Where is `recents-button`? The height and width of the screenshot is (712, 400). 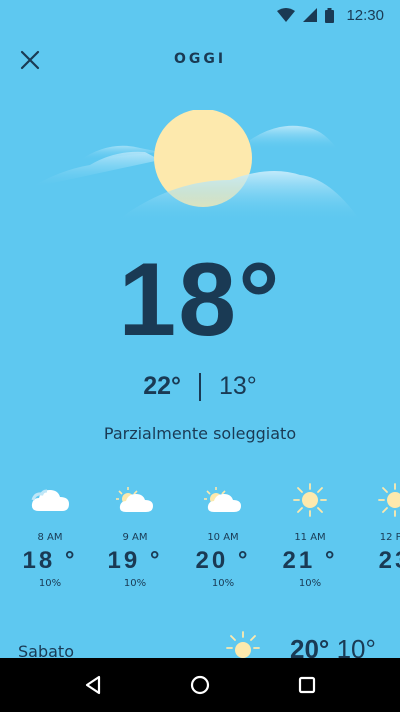 recents-button is located at coordinates (307, 685).